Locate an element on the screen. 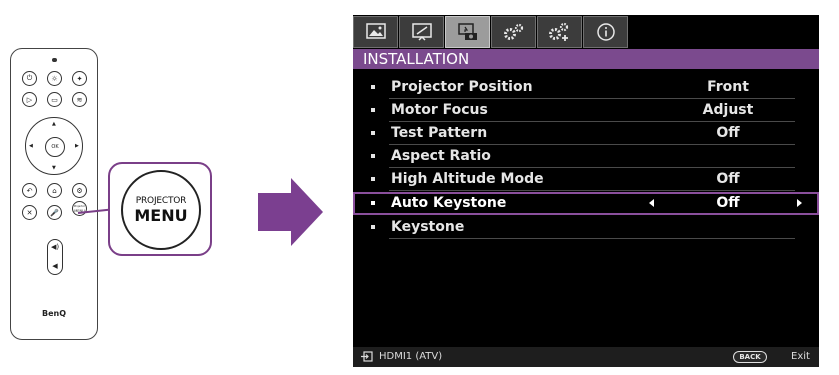 The image size is (839, 375). tab-display is located at coordinates (421, 32).